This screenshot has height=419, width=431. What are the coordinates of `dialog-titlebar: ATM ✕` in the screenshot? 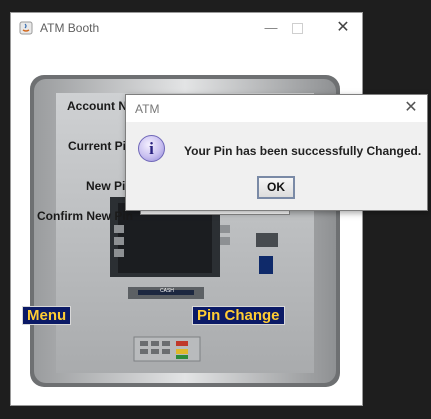 It's located at (276, 108).